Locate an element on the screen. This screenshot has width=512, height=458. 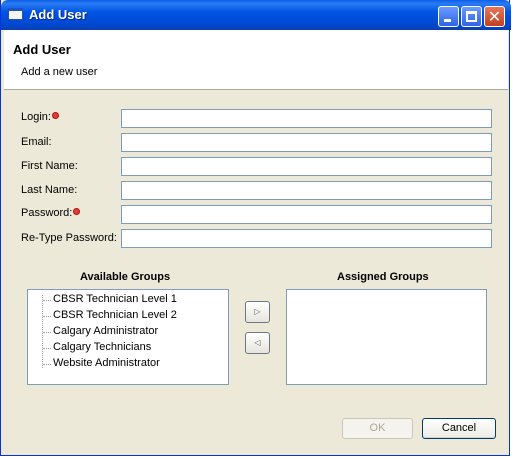
email-label: Email: is located at coordinates (36, 142).